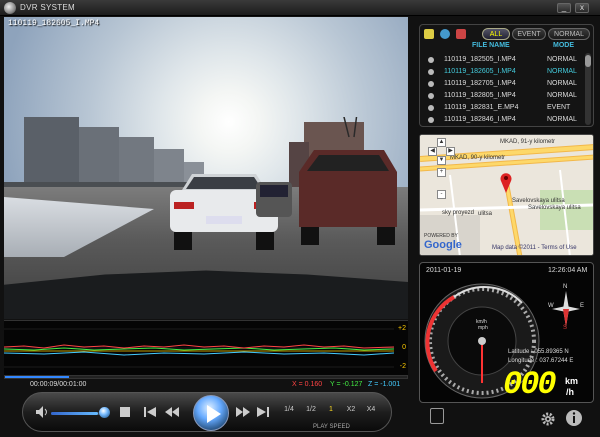  I want to click on map-label-street-4: sky proyezd, so click(458, 213).